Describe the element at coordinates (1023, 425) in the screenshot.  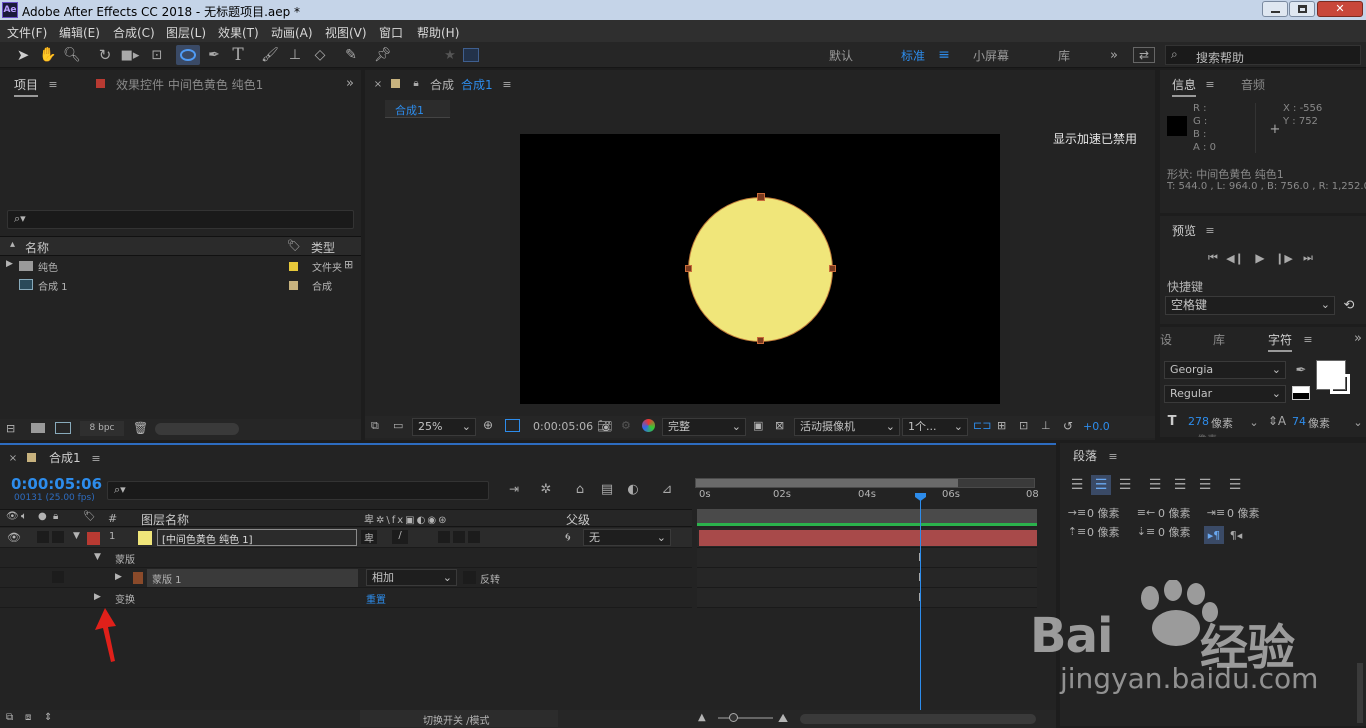
I see `comp-flowchart-icon: ⊡` at that location.